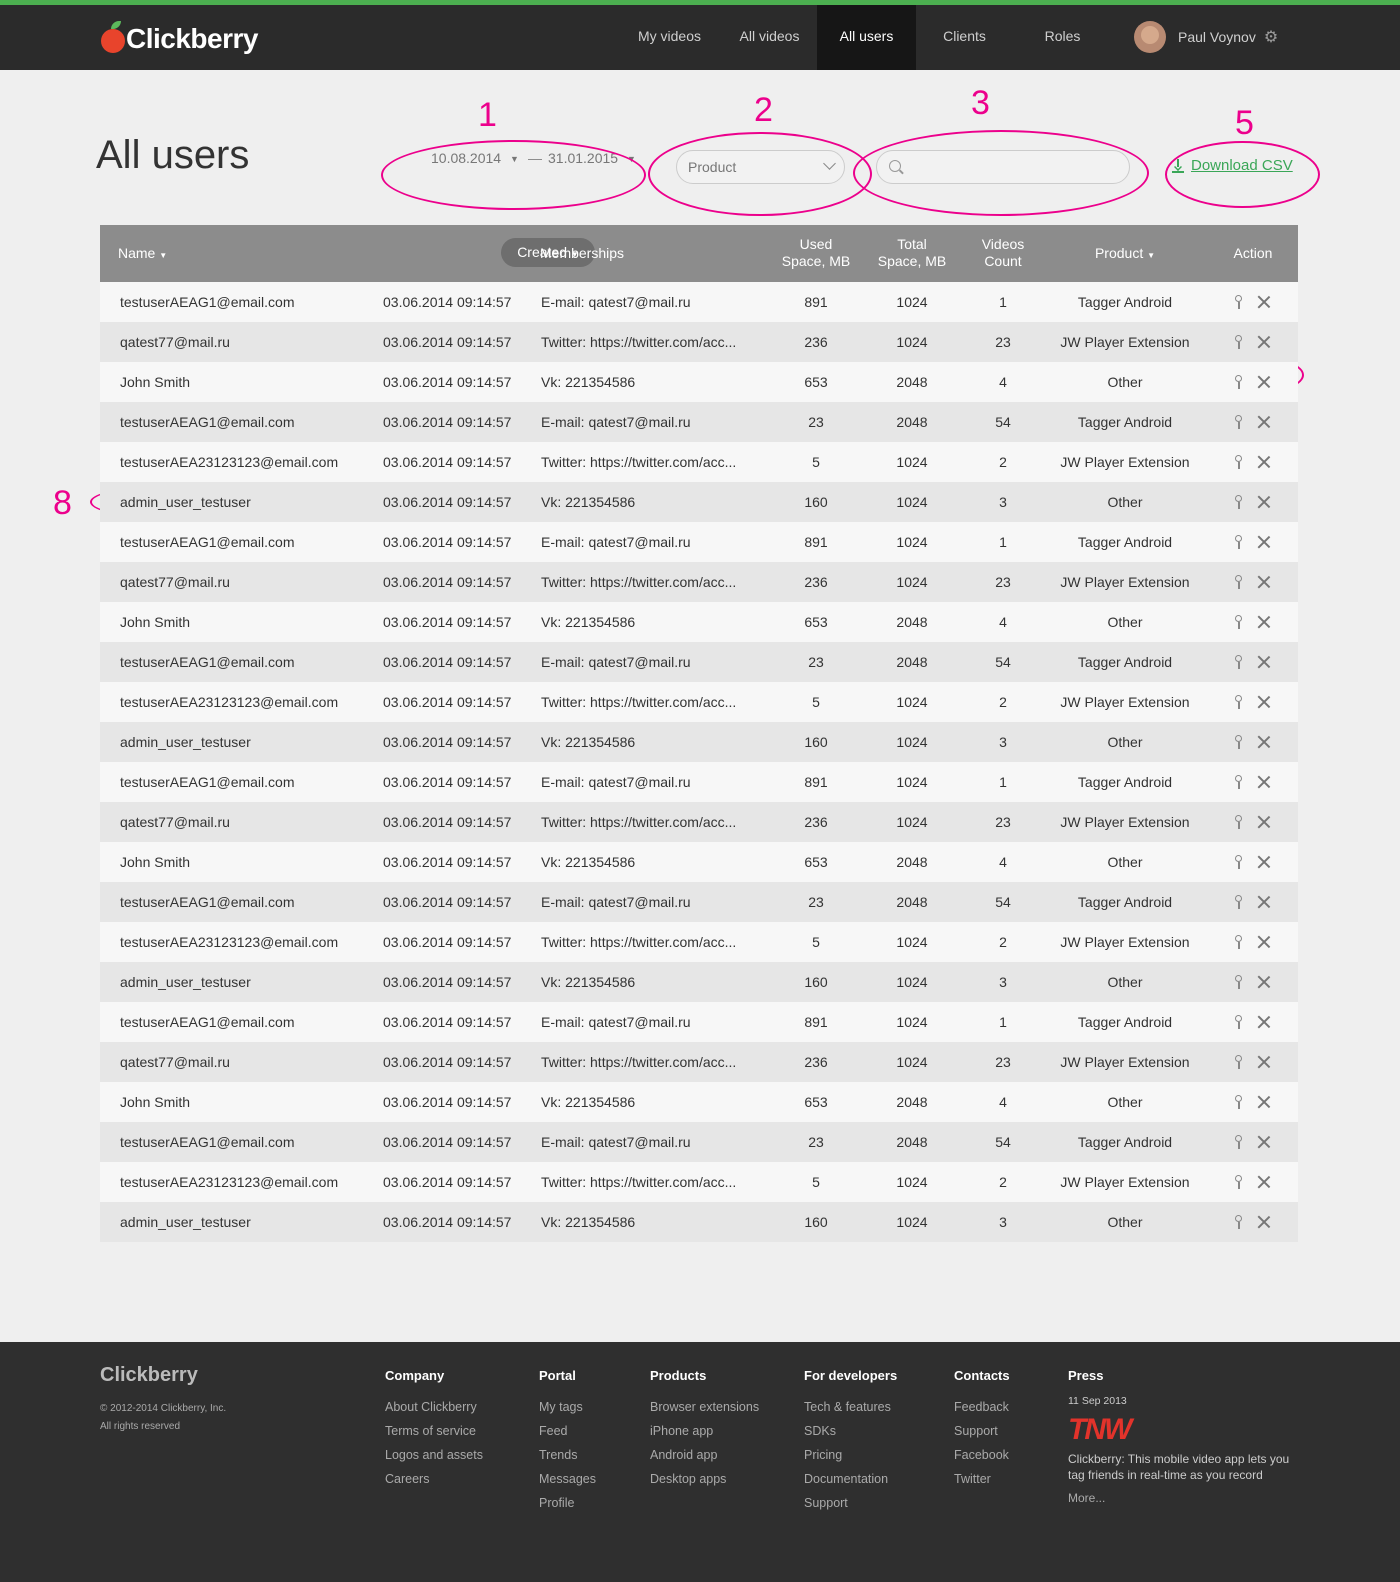 This screenshot has height=1582, width=1400. I want to click on footer-link: Support, so click(982, 1431).